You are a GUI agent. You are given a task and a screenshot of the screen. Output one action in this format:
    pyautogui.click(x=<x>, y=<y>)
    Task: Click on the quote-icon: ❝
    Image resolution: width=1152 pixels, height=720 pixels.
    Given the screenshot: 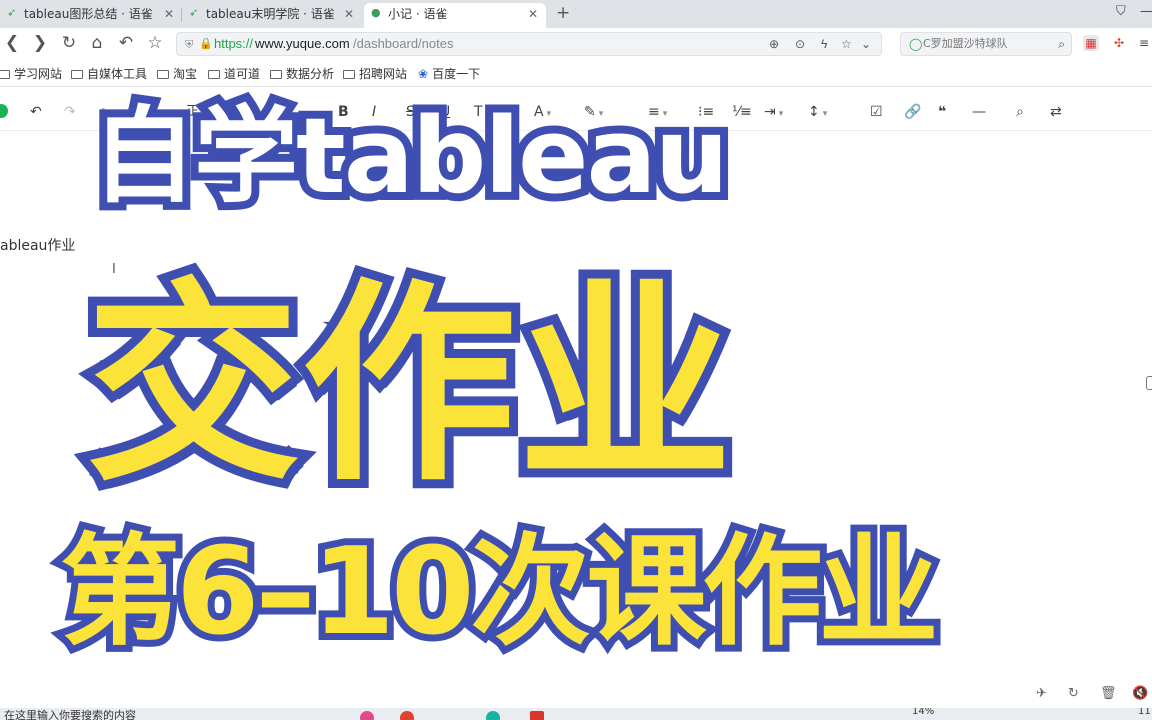 What is the action you would take?
    pyautogui.click(x=942, y=112)
    